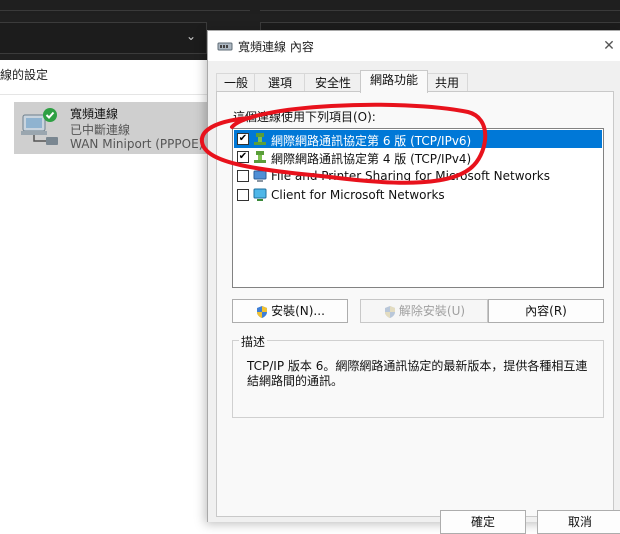 This screenshot has width=620, height=534. Describe the element at coordinates (483, 522) in the screenshot. I see `ok-button: 確定` at that location.